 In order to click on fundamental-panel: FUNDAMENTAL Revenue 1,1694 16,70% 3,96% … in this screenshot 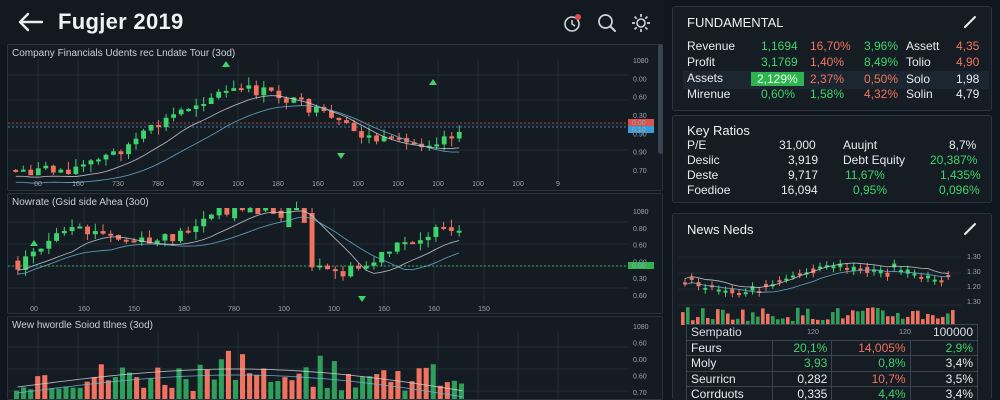, I will do `click(832, 58)`.